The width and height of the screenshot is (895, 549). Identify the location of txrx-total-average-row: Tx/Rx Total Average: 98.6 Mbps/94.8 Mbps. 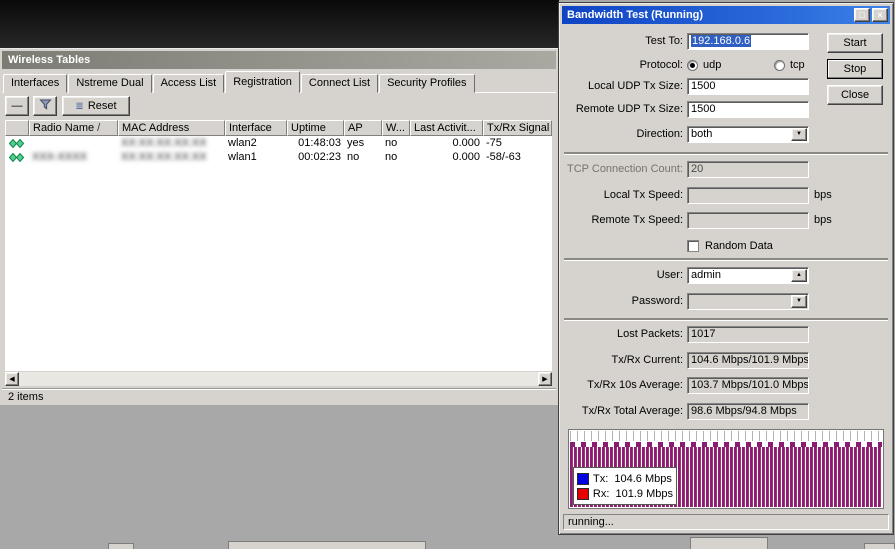
(726, 412).